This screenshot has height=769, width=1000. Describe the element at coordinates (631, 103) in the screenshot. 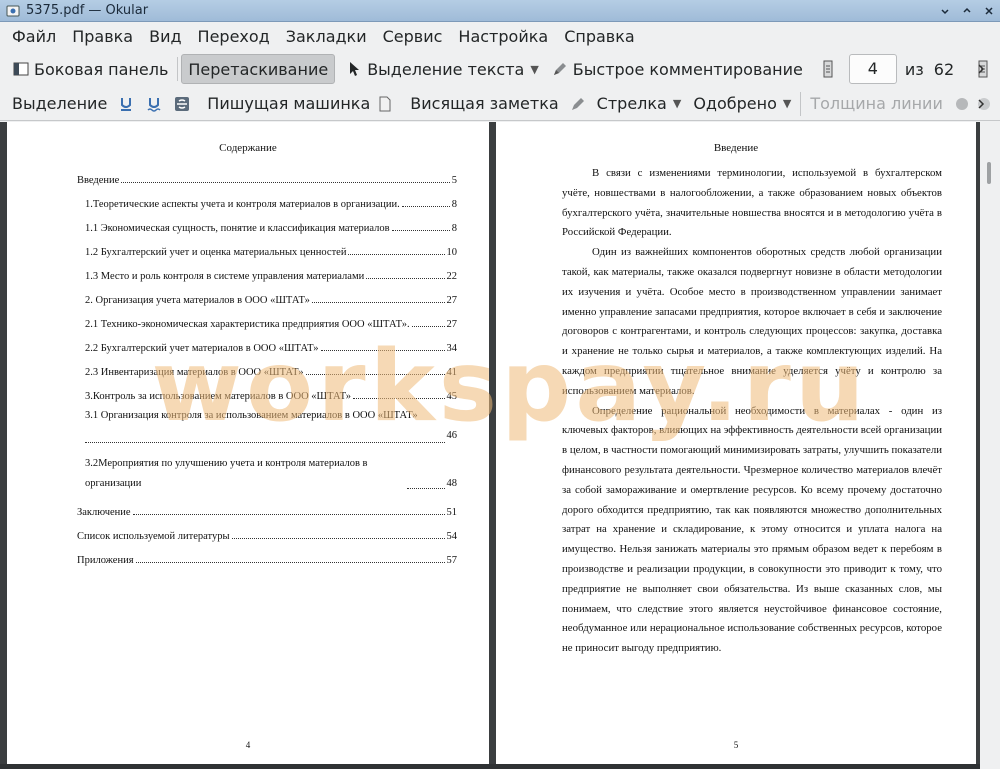

I see `arrow-label: Стрелка` at that location.